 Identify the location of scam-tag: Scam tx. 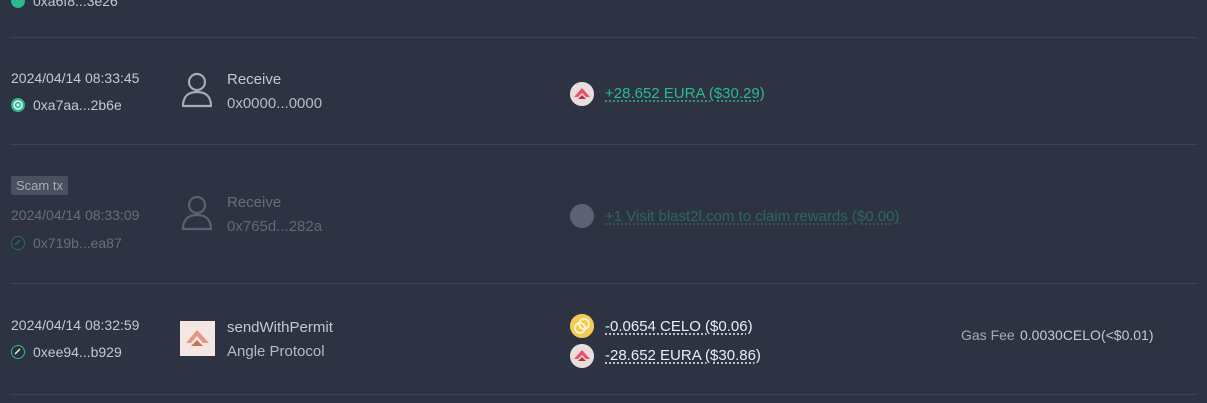
(39, 185).